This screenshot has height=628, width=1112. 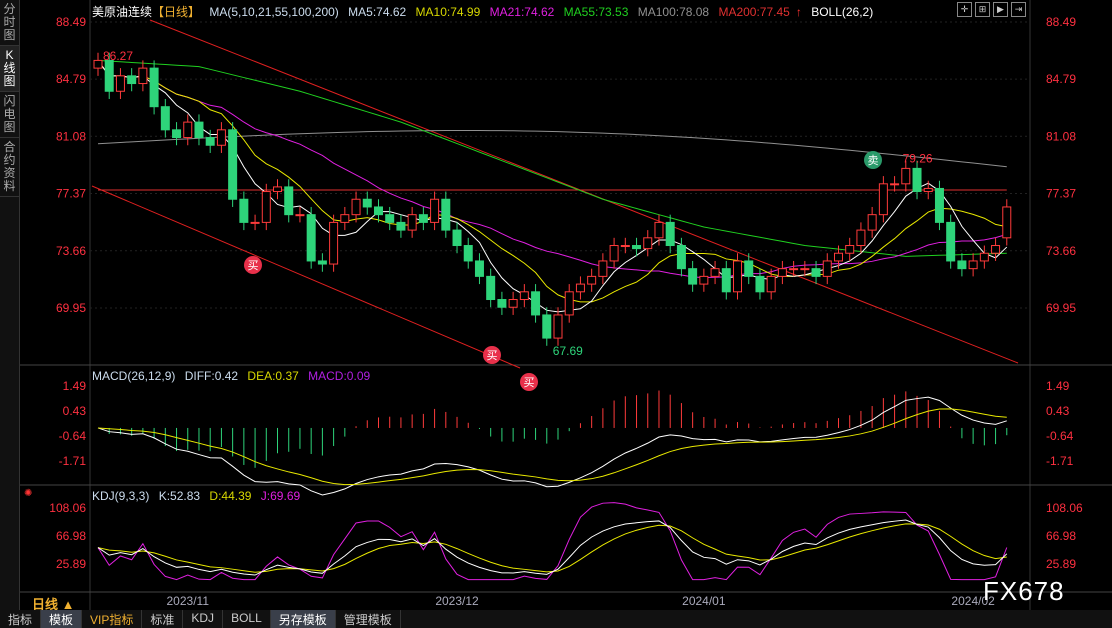 I want to click on tab-vip-indicator: VIP指标, so click(x=112, y=619).